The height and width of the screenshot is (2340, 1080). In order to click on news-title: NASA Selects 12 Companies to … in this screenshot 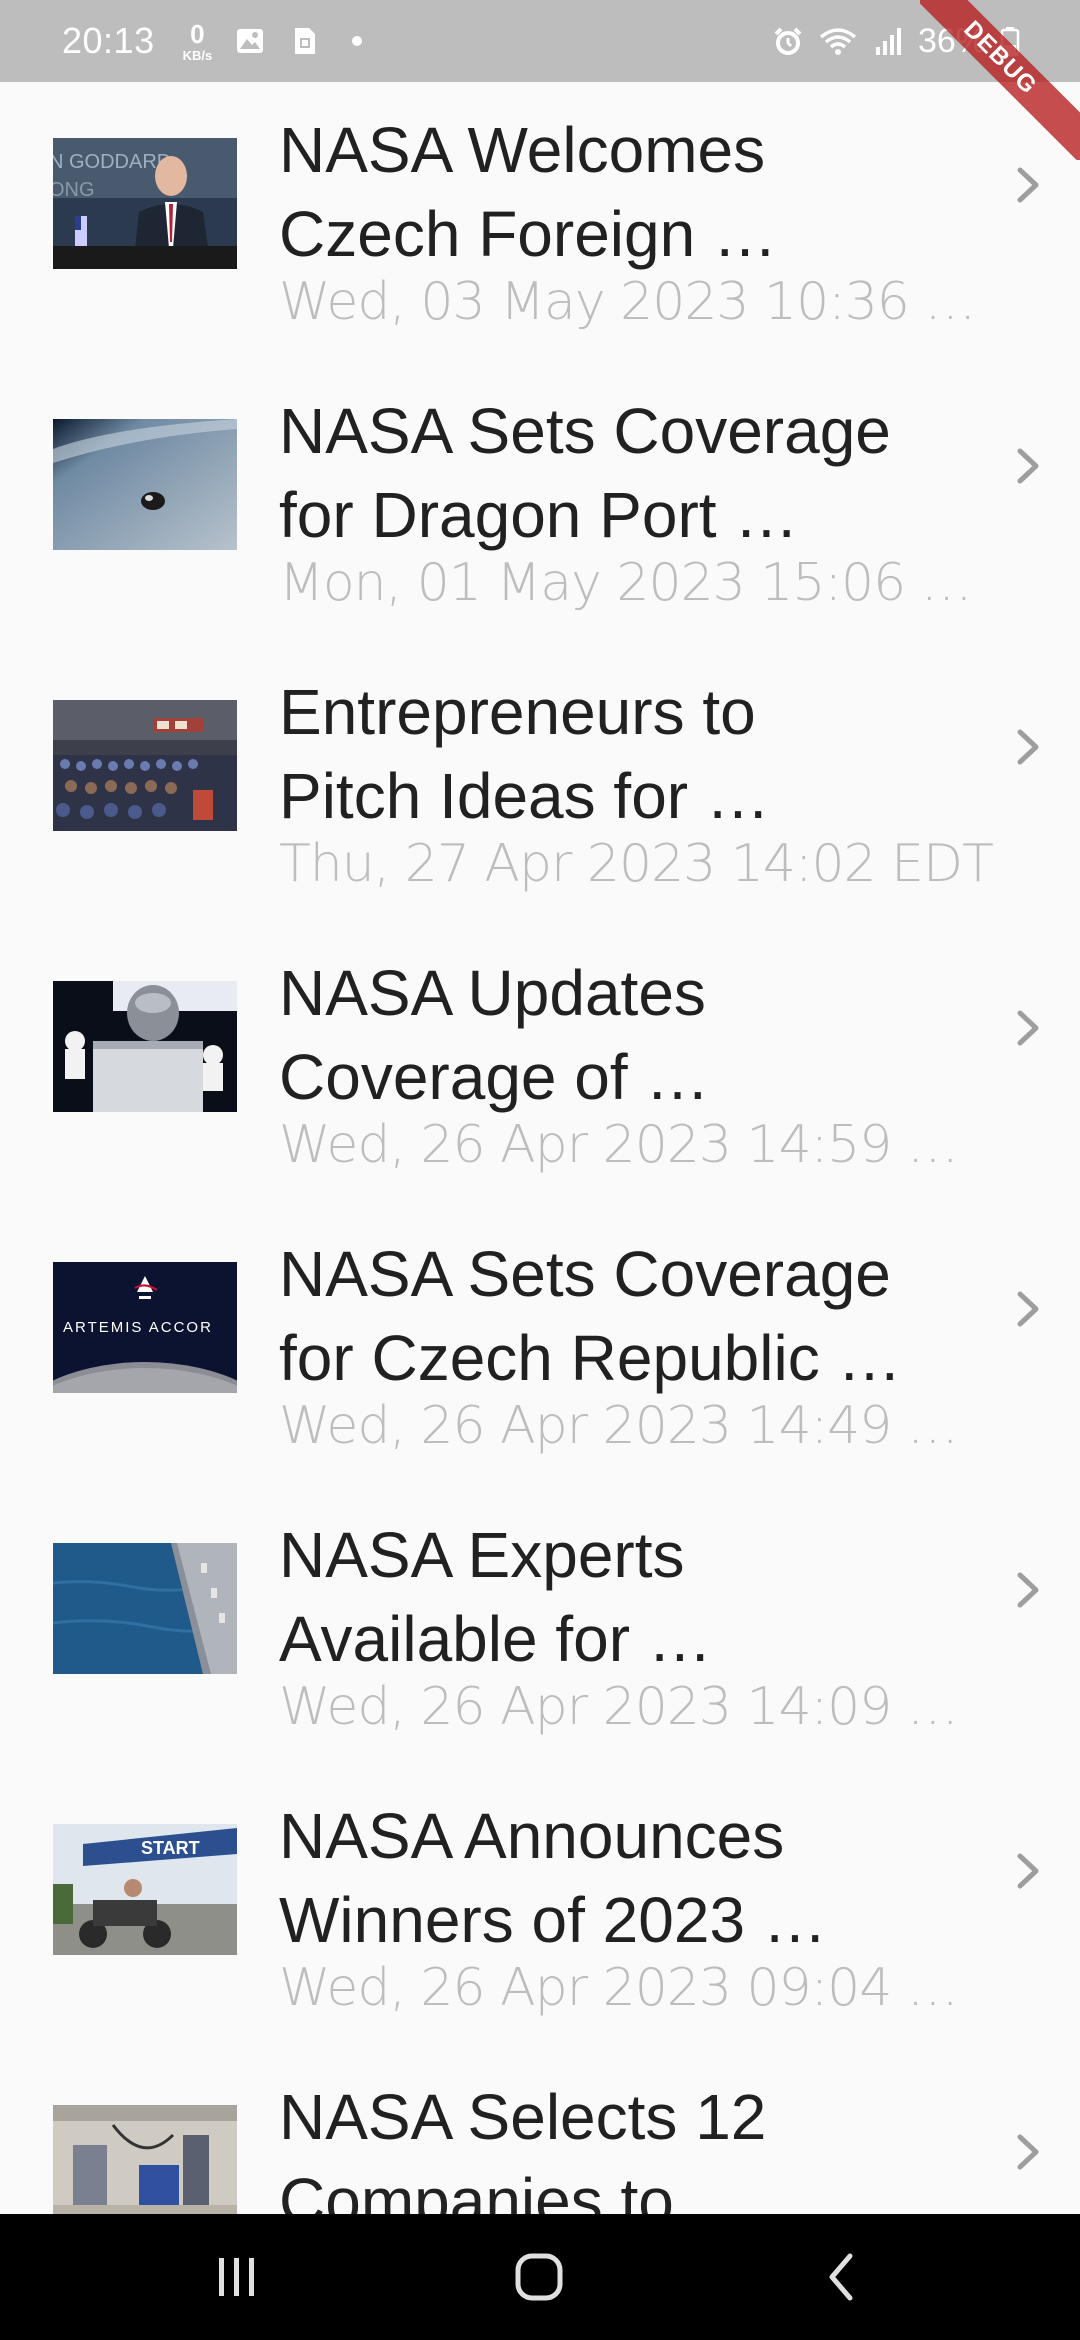, I will do `click(523, 2147)`.